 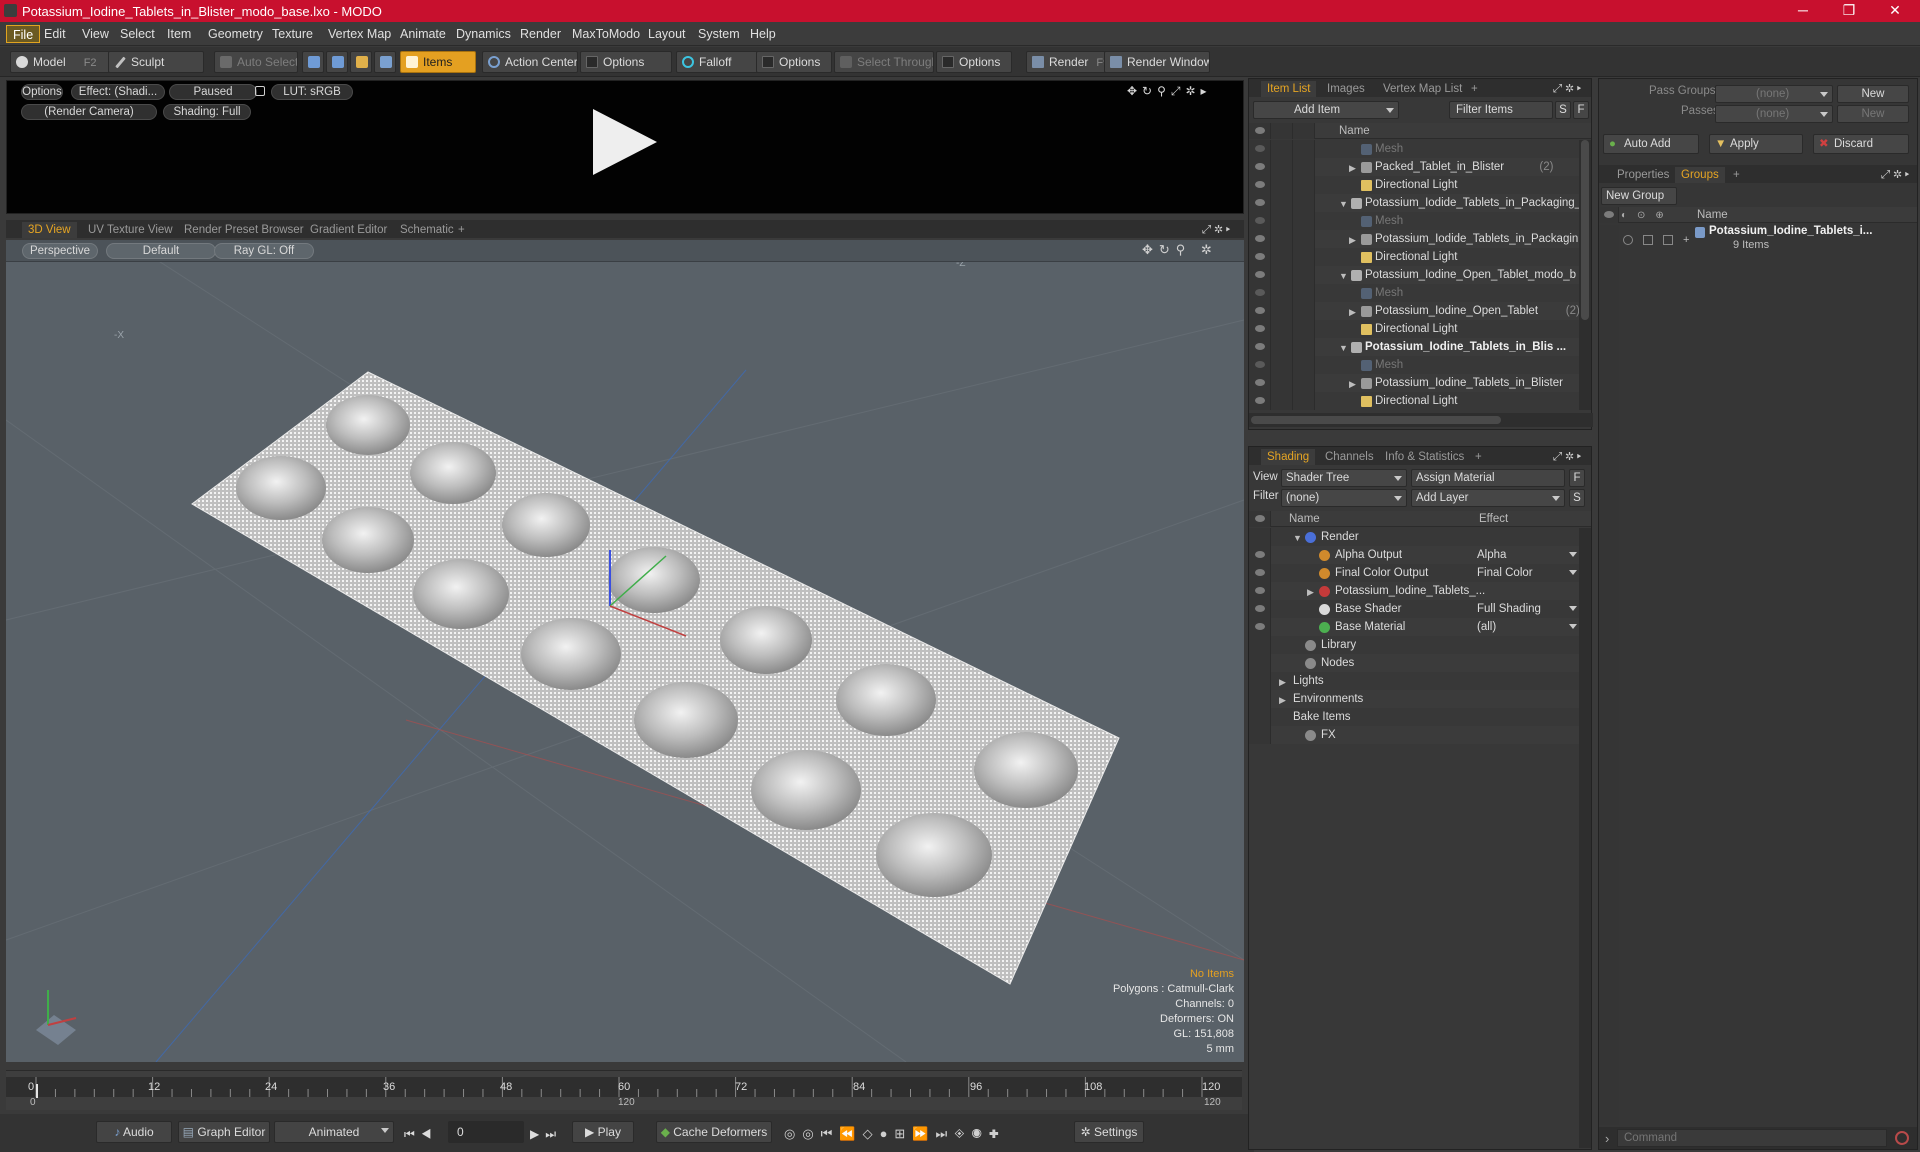 What do you see at coordinates (763, 34) in the screenshot?
I see `menu-help: Help` at bounding box center [763, 34].